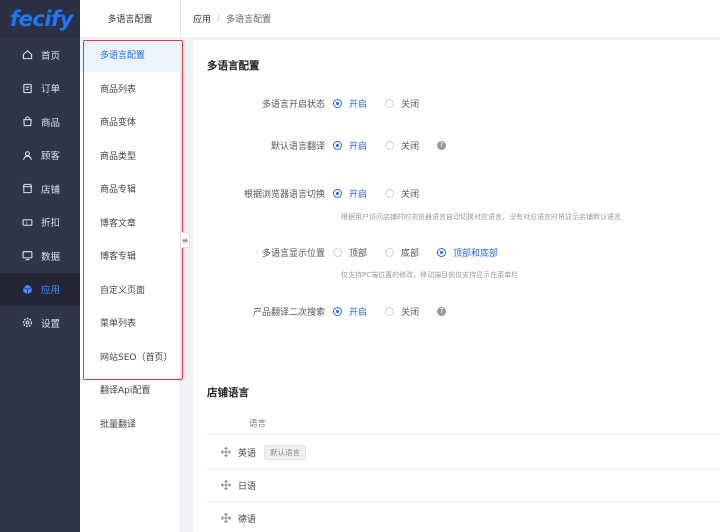 This screenshot has width=720, height=532. I want to click on hint-text: 根据用户访问店铺时的浏览器语言自动切换对应语言，没有对应语言时将显示店铺默认语言, so click(481, 217).